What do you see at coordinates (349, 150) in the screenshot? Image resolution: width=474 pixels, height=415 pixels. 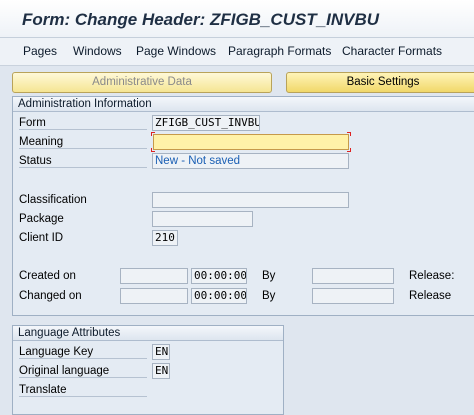 I see `focus-corner-br` at bounding box center [349, 150].